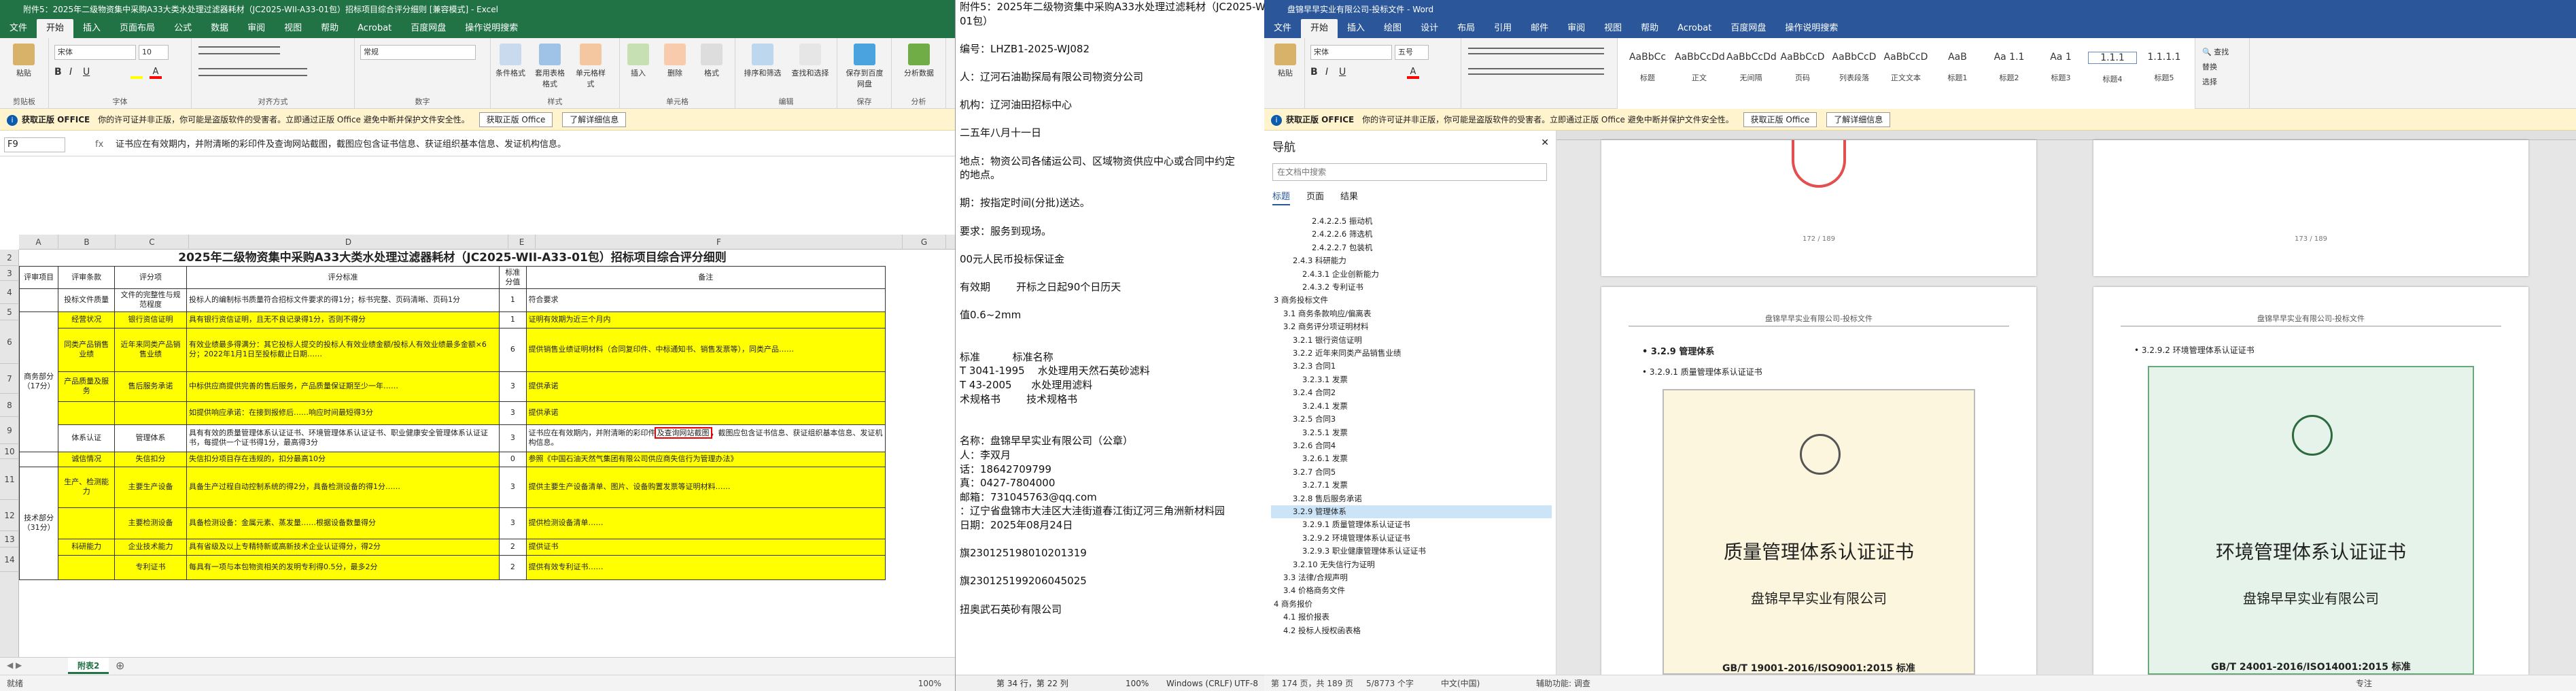 The height and width of the screenshot is (691, 2576). I want to click on nav-tree-item: 3.2.5 合同3, so click(1411, 419).